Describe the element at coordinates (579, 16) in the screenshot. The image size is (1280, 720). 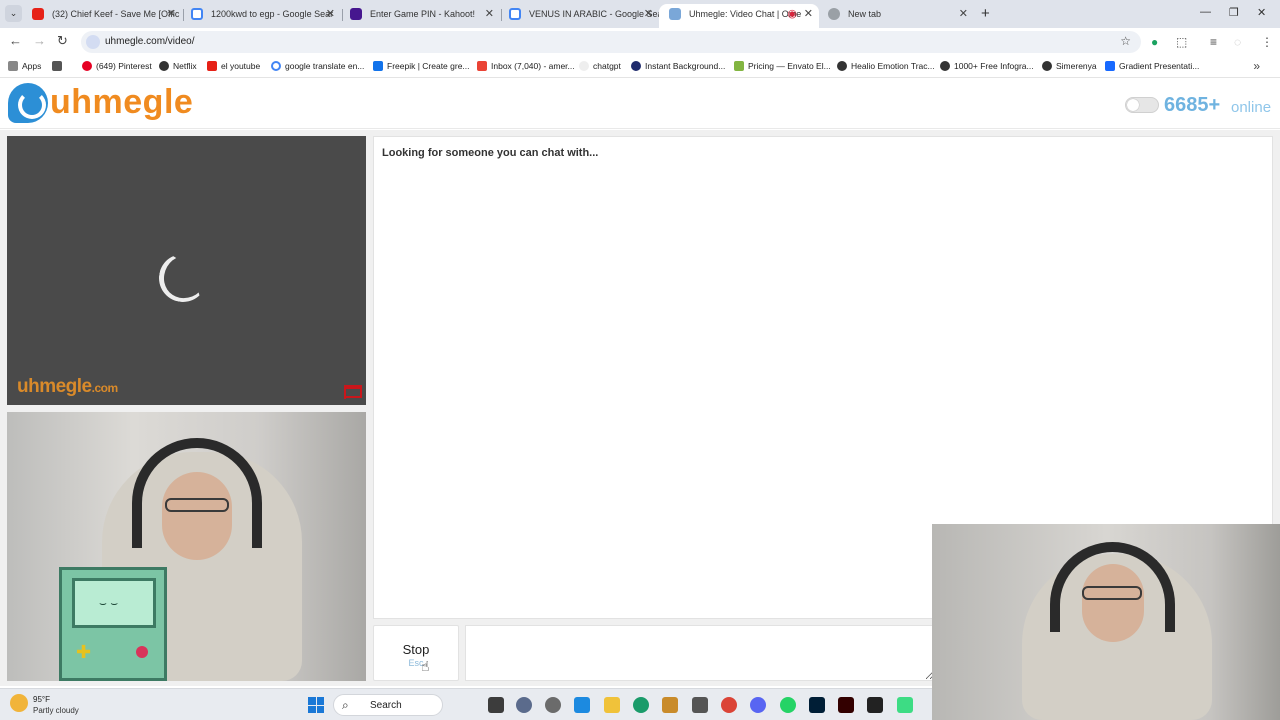
I see `browser-tab: VENUS IN ARABIC - Google Sea ✕` at that location.